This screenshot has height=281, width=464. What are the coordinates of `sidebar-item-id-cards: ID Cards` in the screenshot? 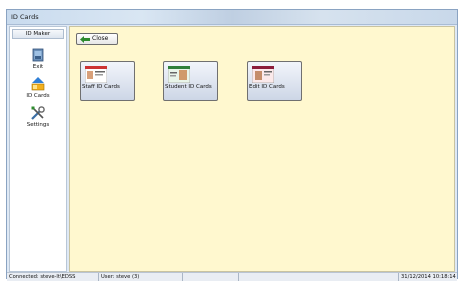 It's located at (38, 87).